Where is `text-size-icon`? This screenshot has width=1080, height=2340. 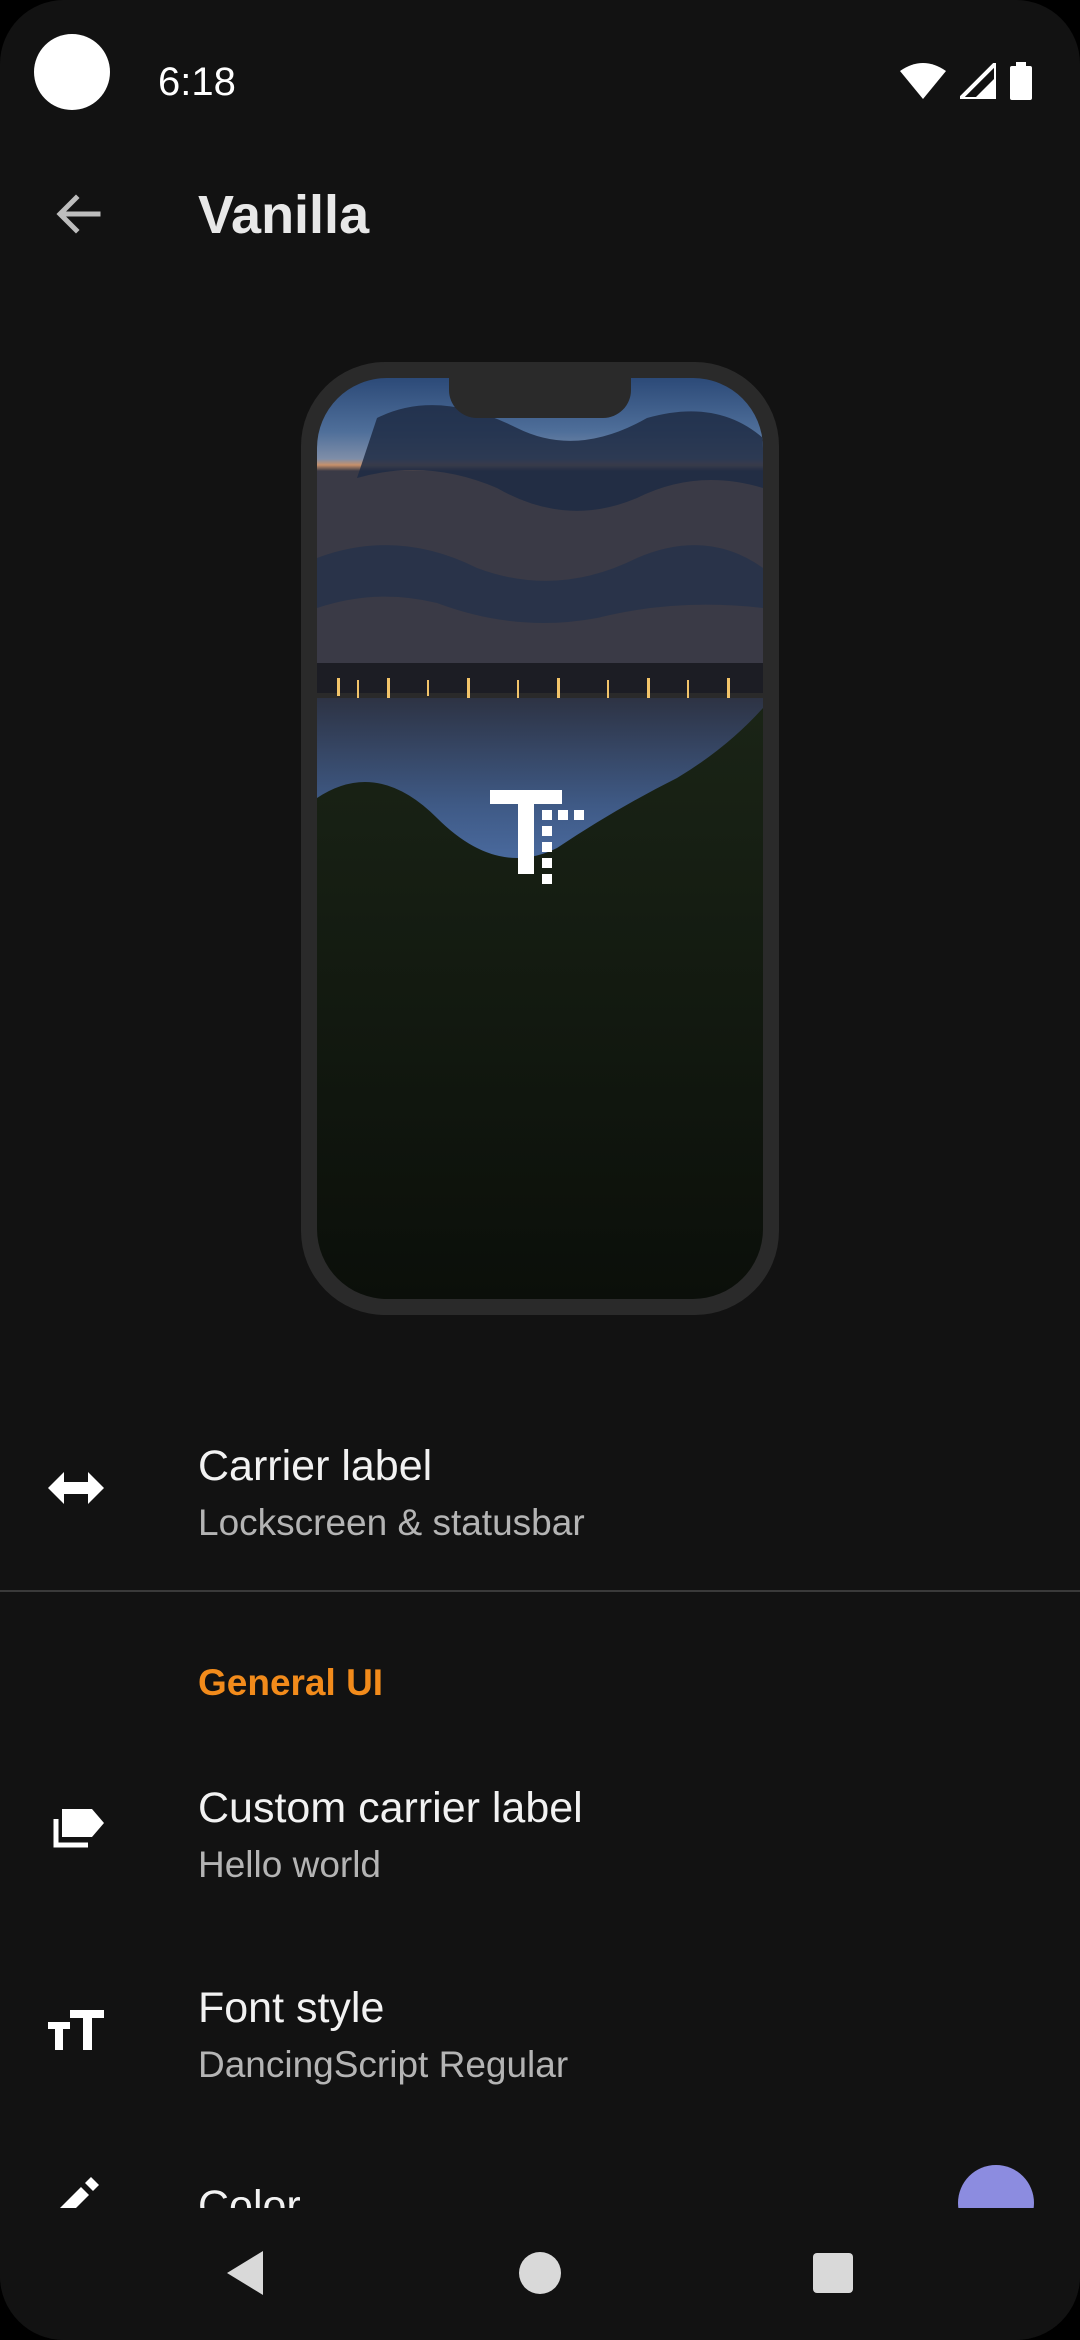 text-size-icon is located at coordinates (76, 2030).